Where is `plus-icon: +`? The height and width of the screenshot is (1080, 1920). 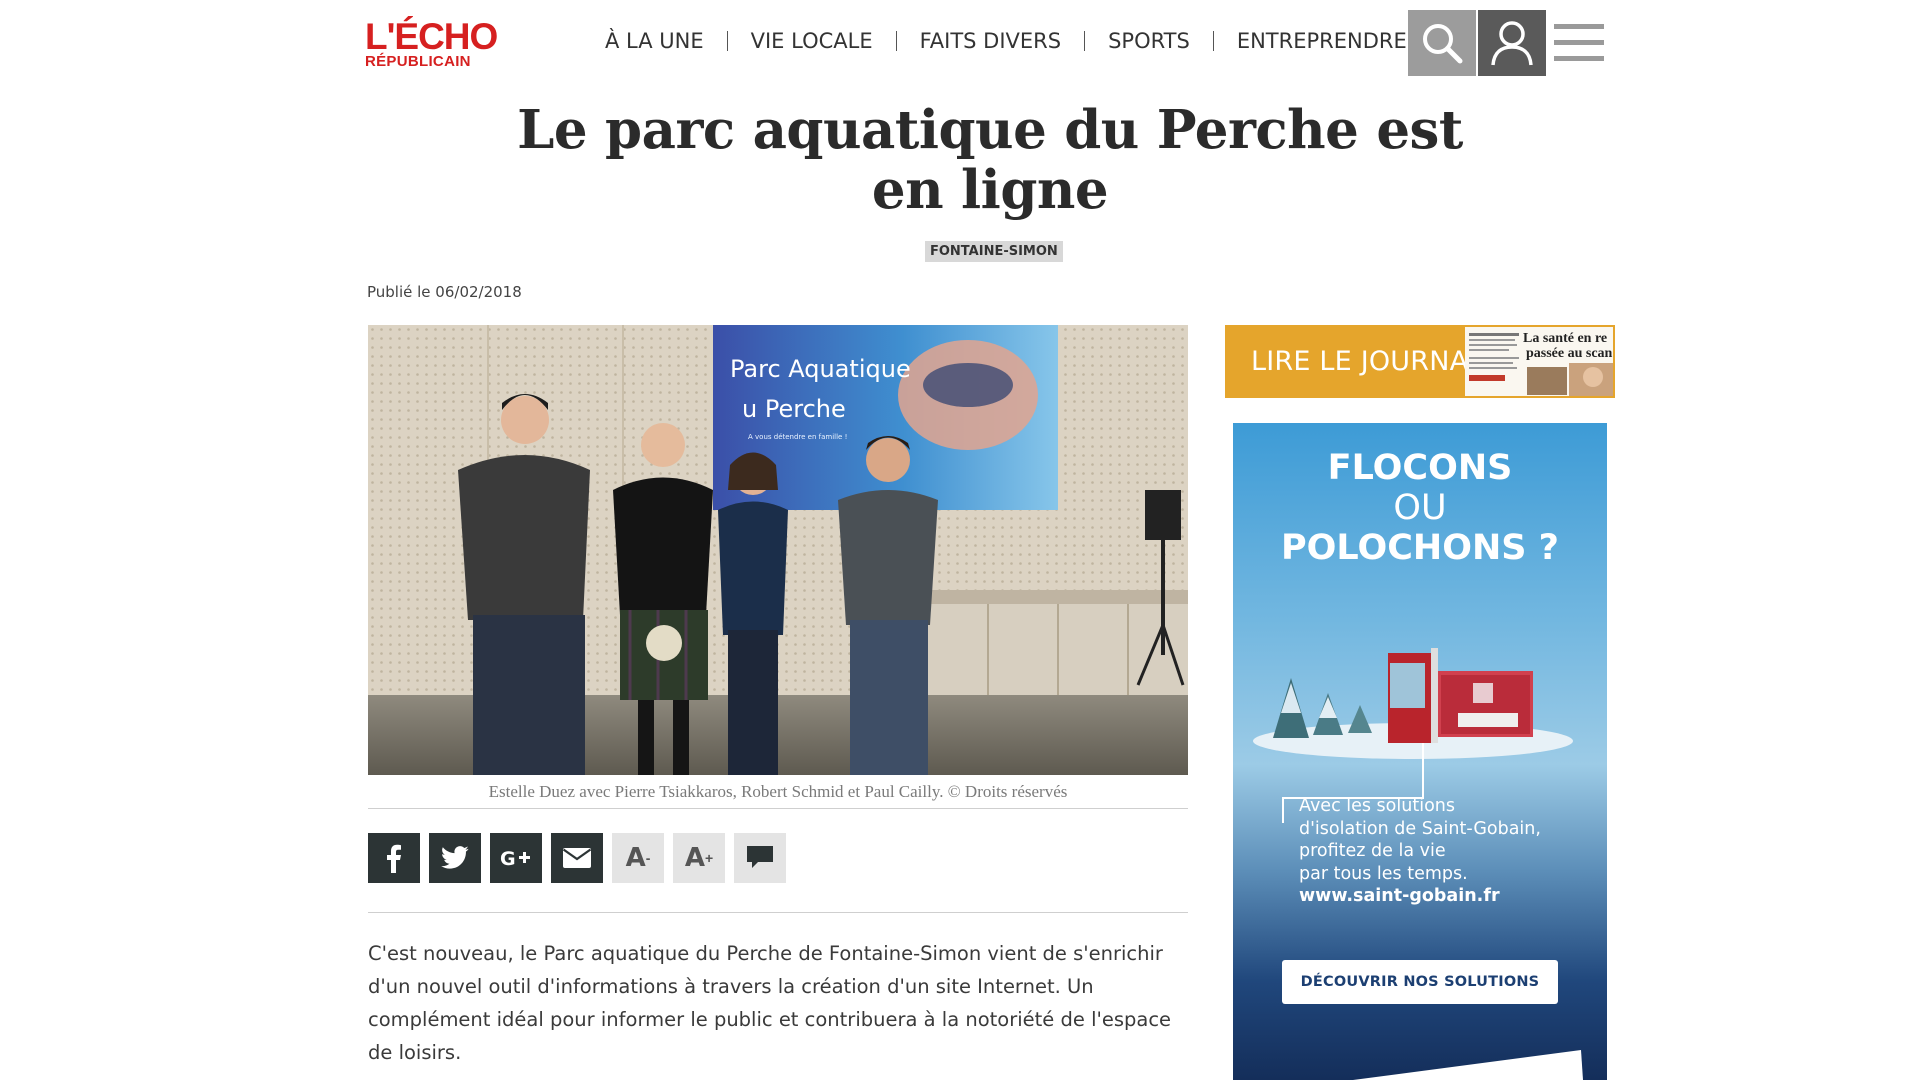
plus-icon: + is located at coordinates (709, 858).